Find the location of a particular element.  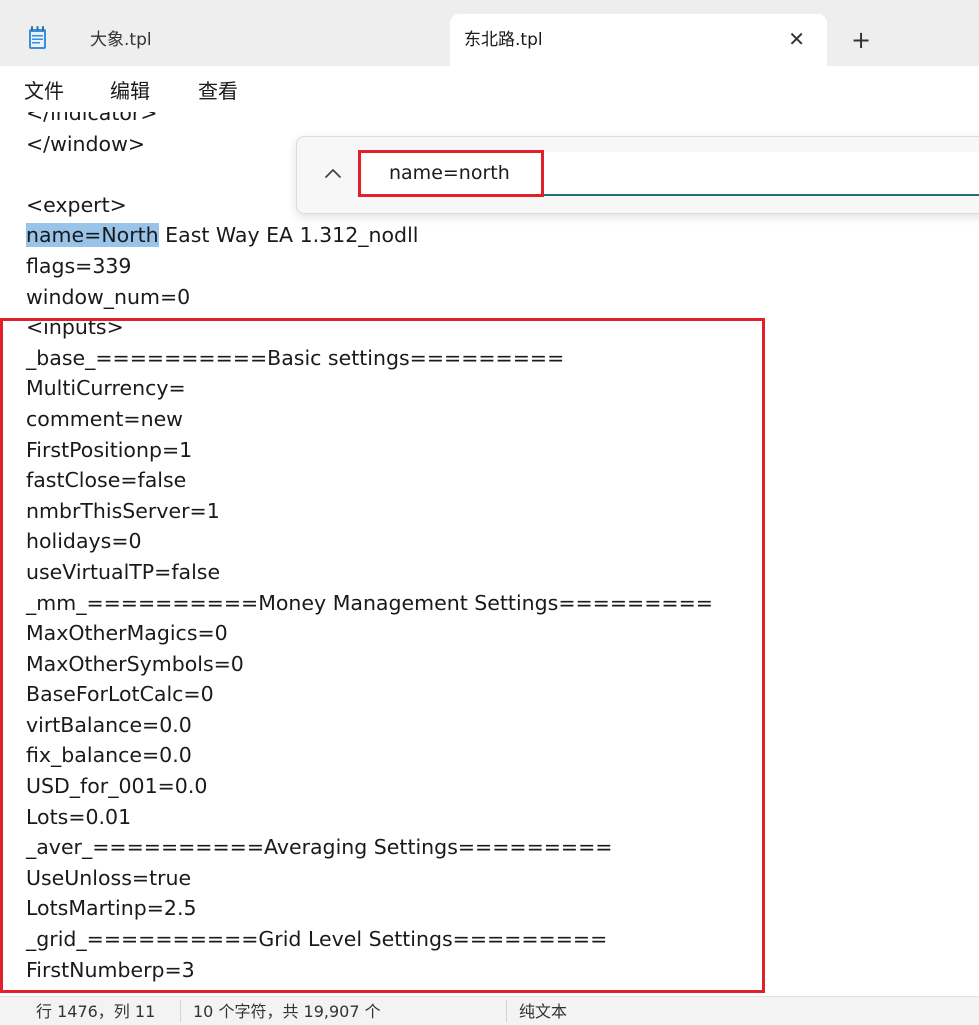

editor-line: UseUnloss=true is located at coordinates (109, 877).